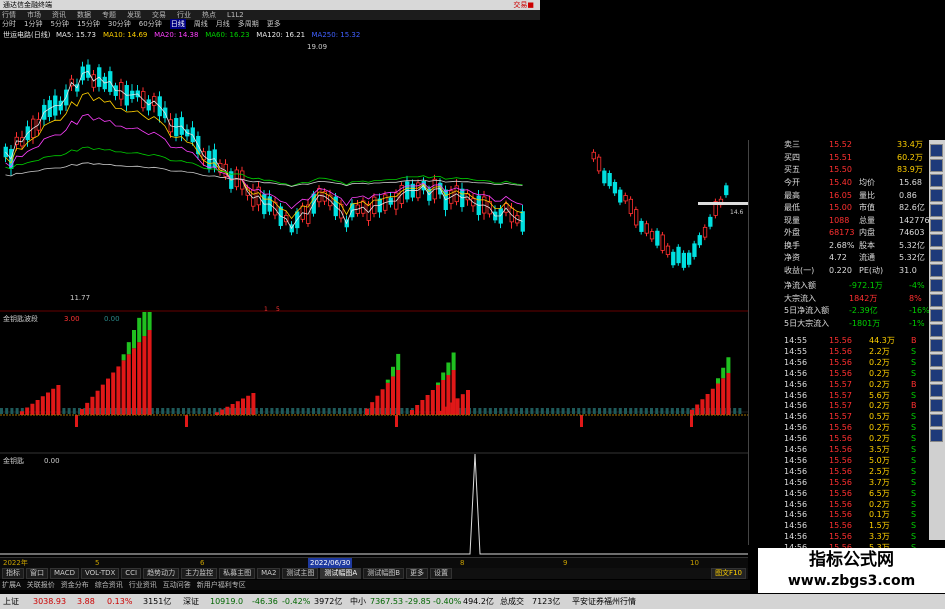 The height and width of the screenshot is (609, 945). Describe the element at coordinates (86, 601) in the screenshot. I see `status-item-2: 3.88` at that location.